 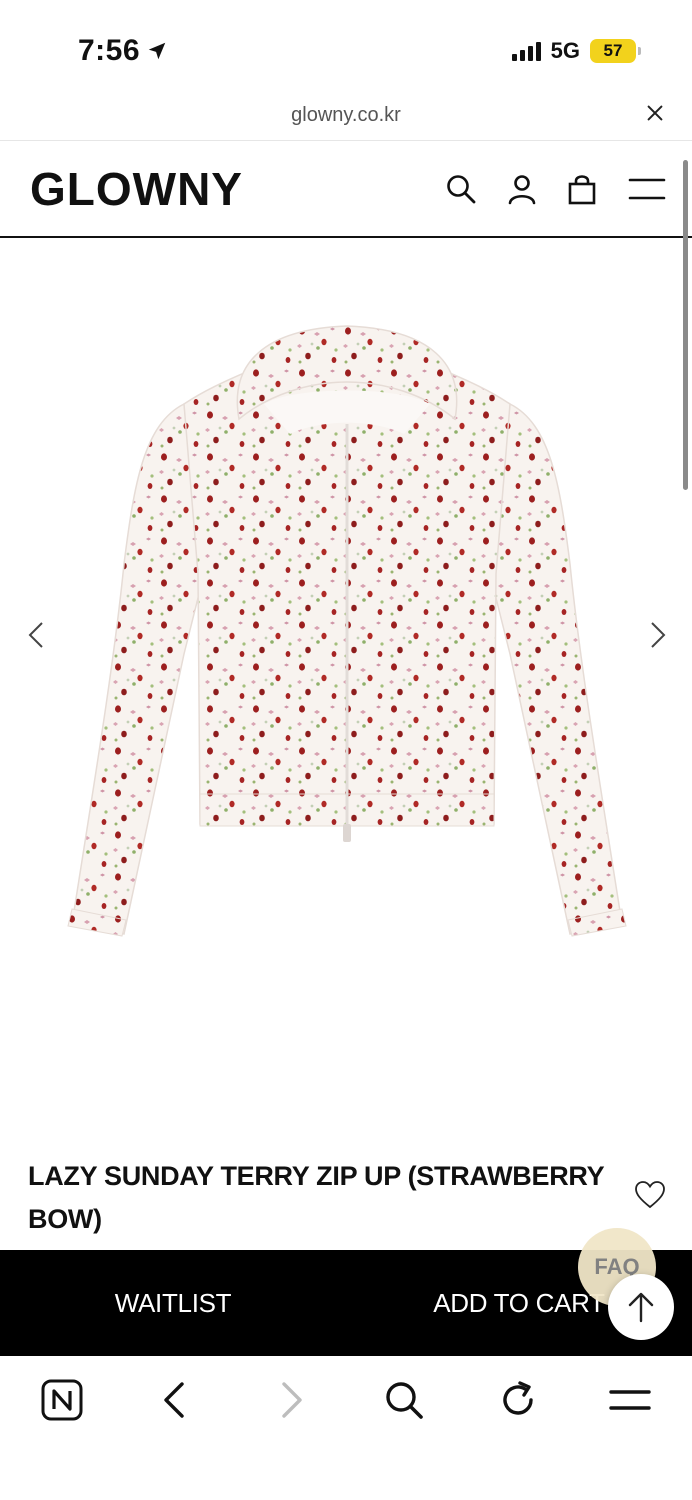 I want to click on status-time: 7:56, so click(x=123, y=51).